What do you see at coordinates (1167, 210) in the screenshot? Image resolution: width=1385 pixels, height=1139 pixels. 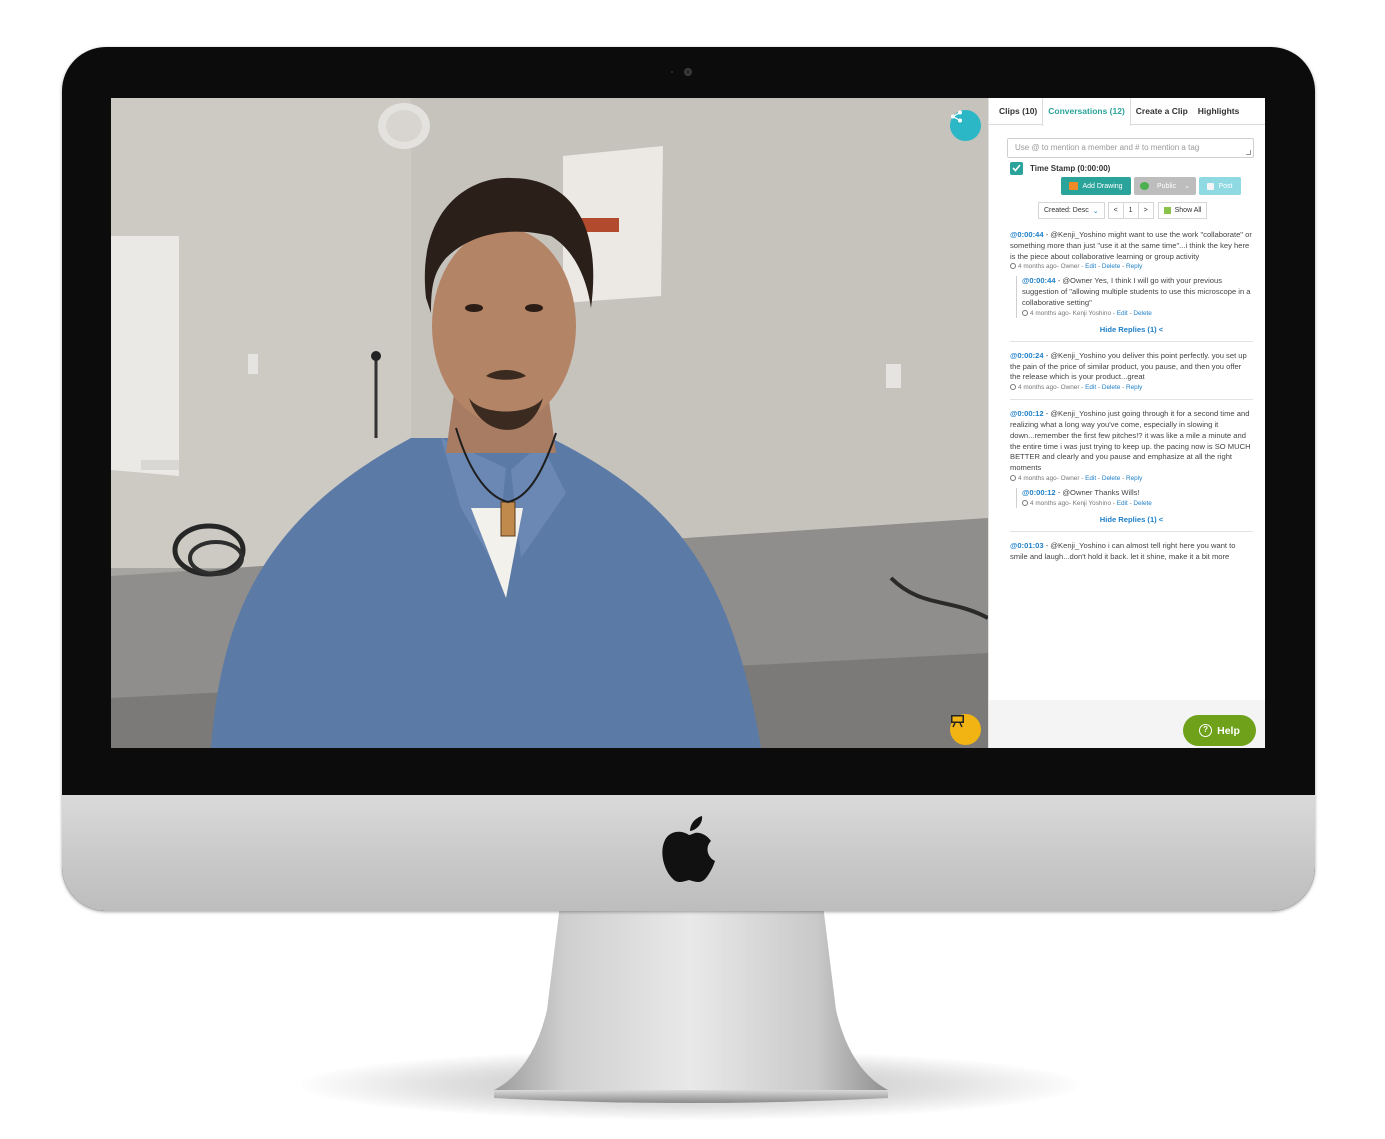 I see `show-all-icon` at bounding box center [1167, 210].